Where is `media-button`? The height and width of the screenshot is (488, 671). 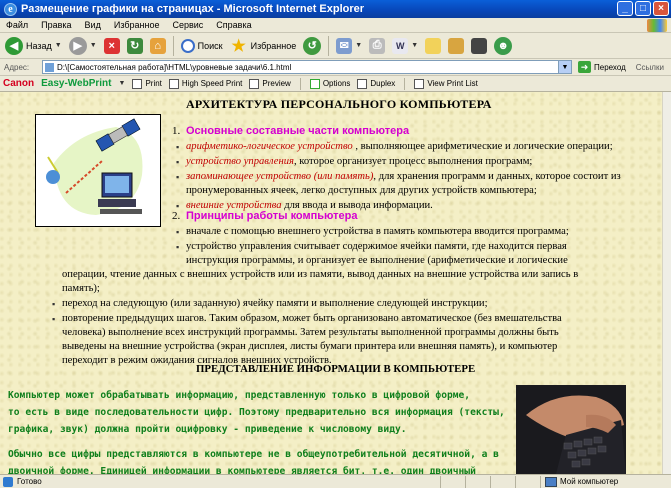 media-button is located at coordinates (479, 46).